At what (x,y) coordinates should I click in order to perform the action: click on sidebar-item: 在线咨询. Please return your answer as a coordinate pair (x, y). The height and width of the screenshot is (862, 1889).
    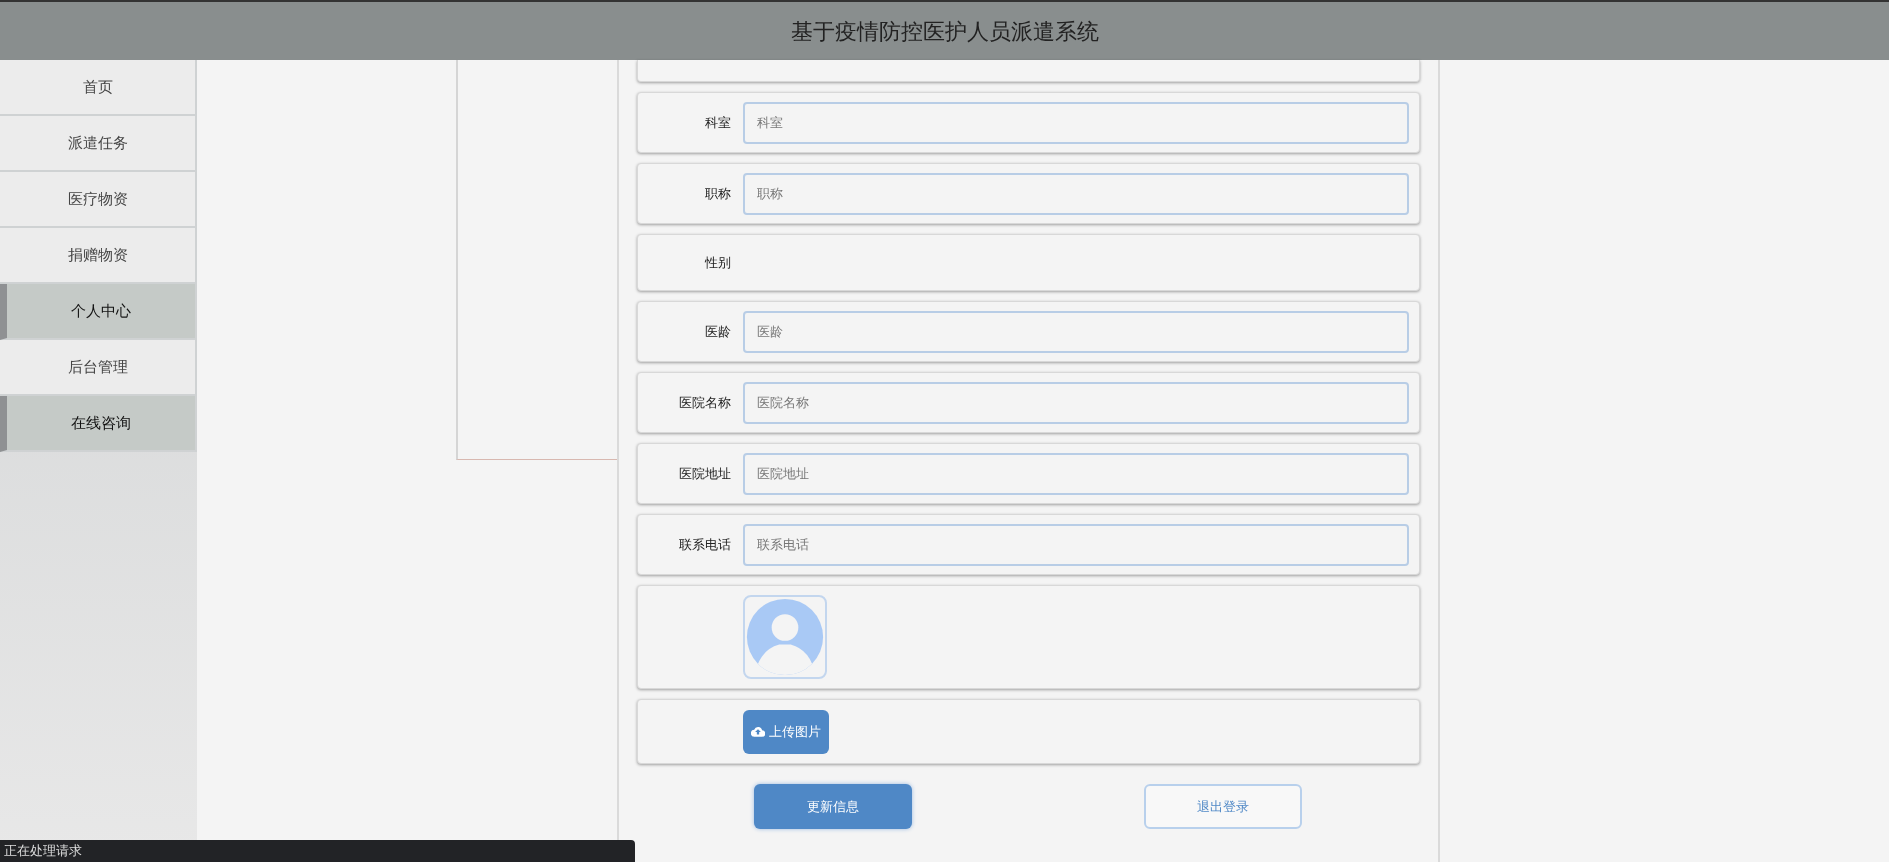
    Looking at the image, I should click on (98, 424).